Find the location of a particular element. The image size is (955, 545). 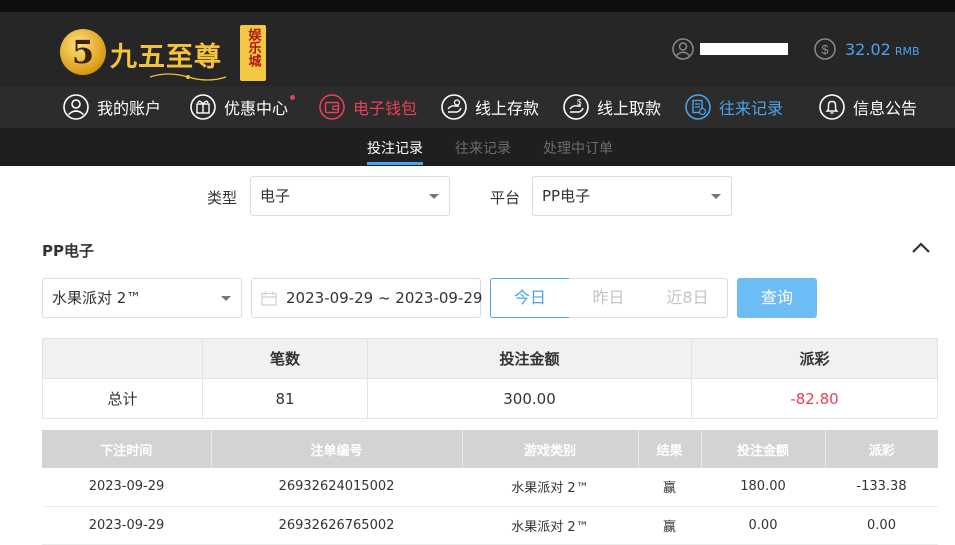

gift-icon is located at coordinates (203, 107).